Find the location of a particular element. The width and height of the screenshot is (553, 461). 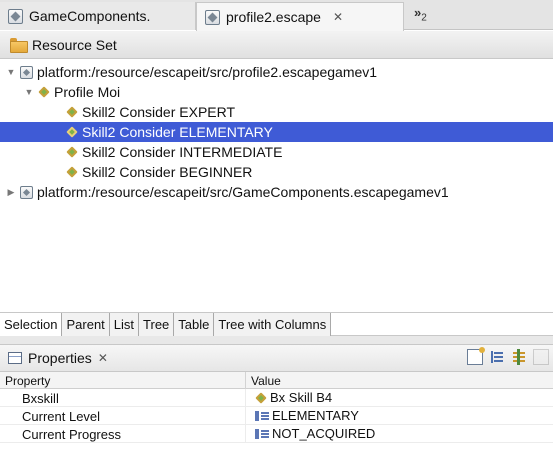

tree-item-label: Skill2 Consider INTERMEDIATE is located at coordinates (182, 152).